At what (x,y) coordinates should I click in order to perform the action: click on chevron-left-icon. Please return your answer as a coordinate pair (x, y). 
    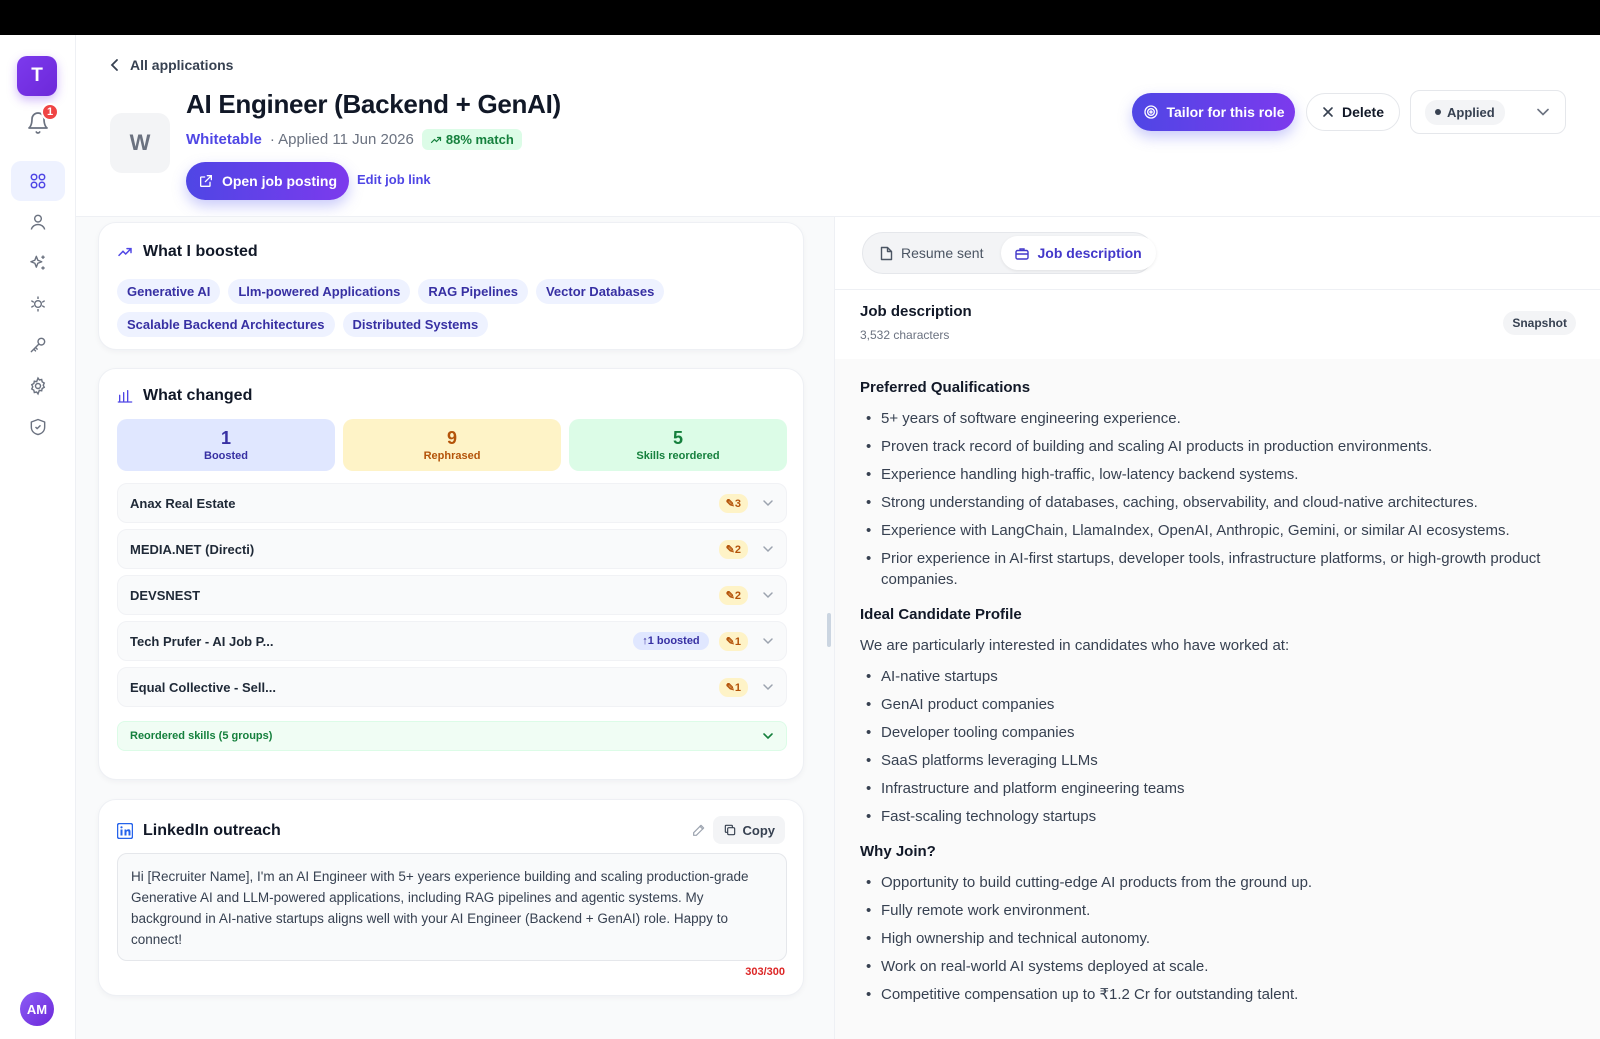
    Looking at the image, I should click on (114, 65).